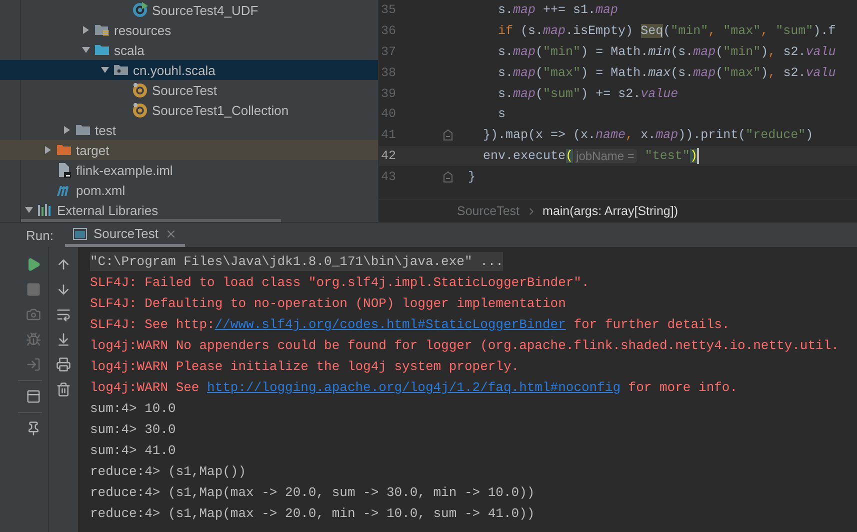  What do you see at coordinates (29, 210) in the screenshot?
I see `expanded-arrow-icon` at bounding box center [29, 210].